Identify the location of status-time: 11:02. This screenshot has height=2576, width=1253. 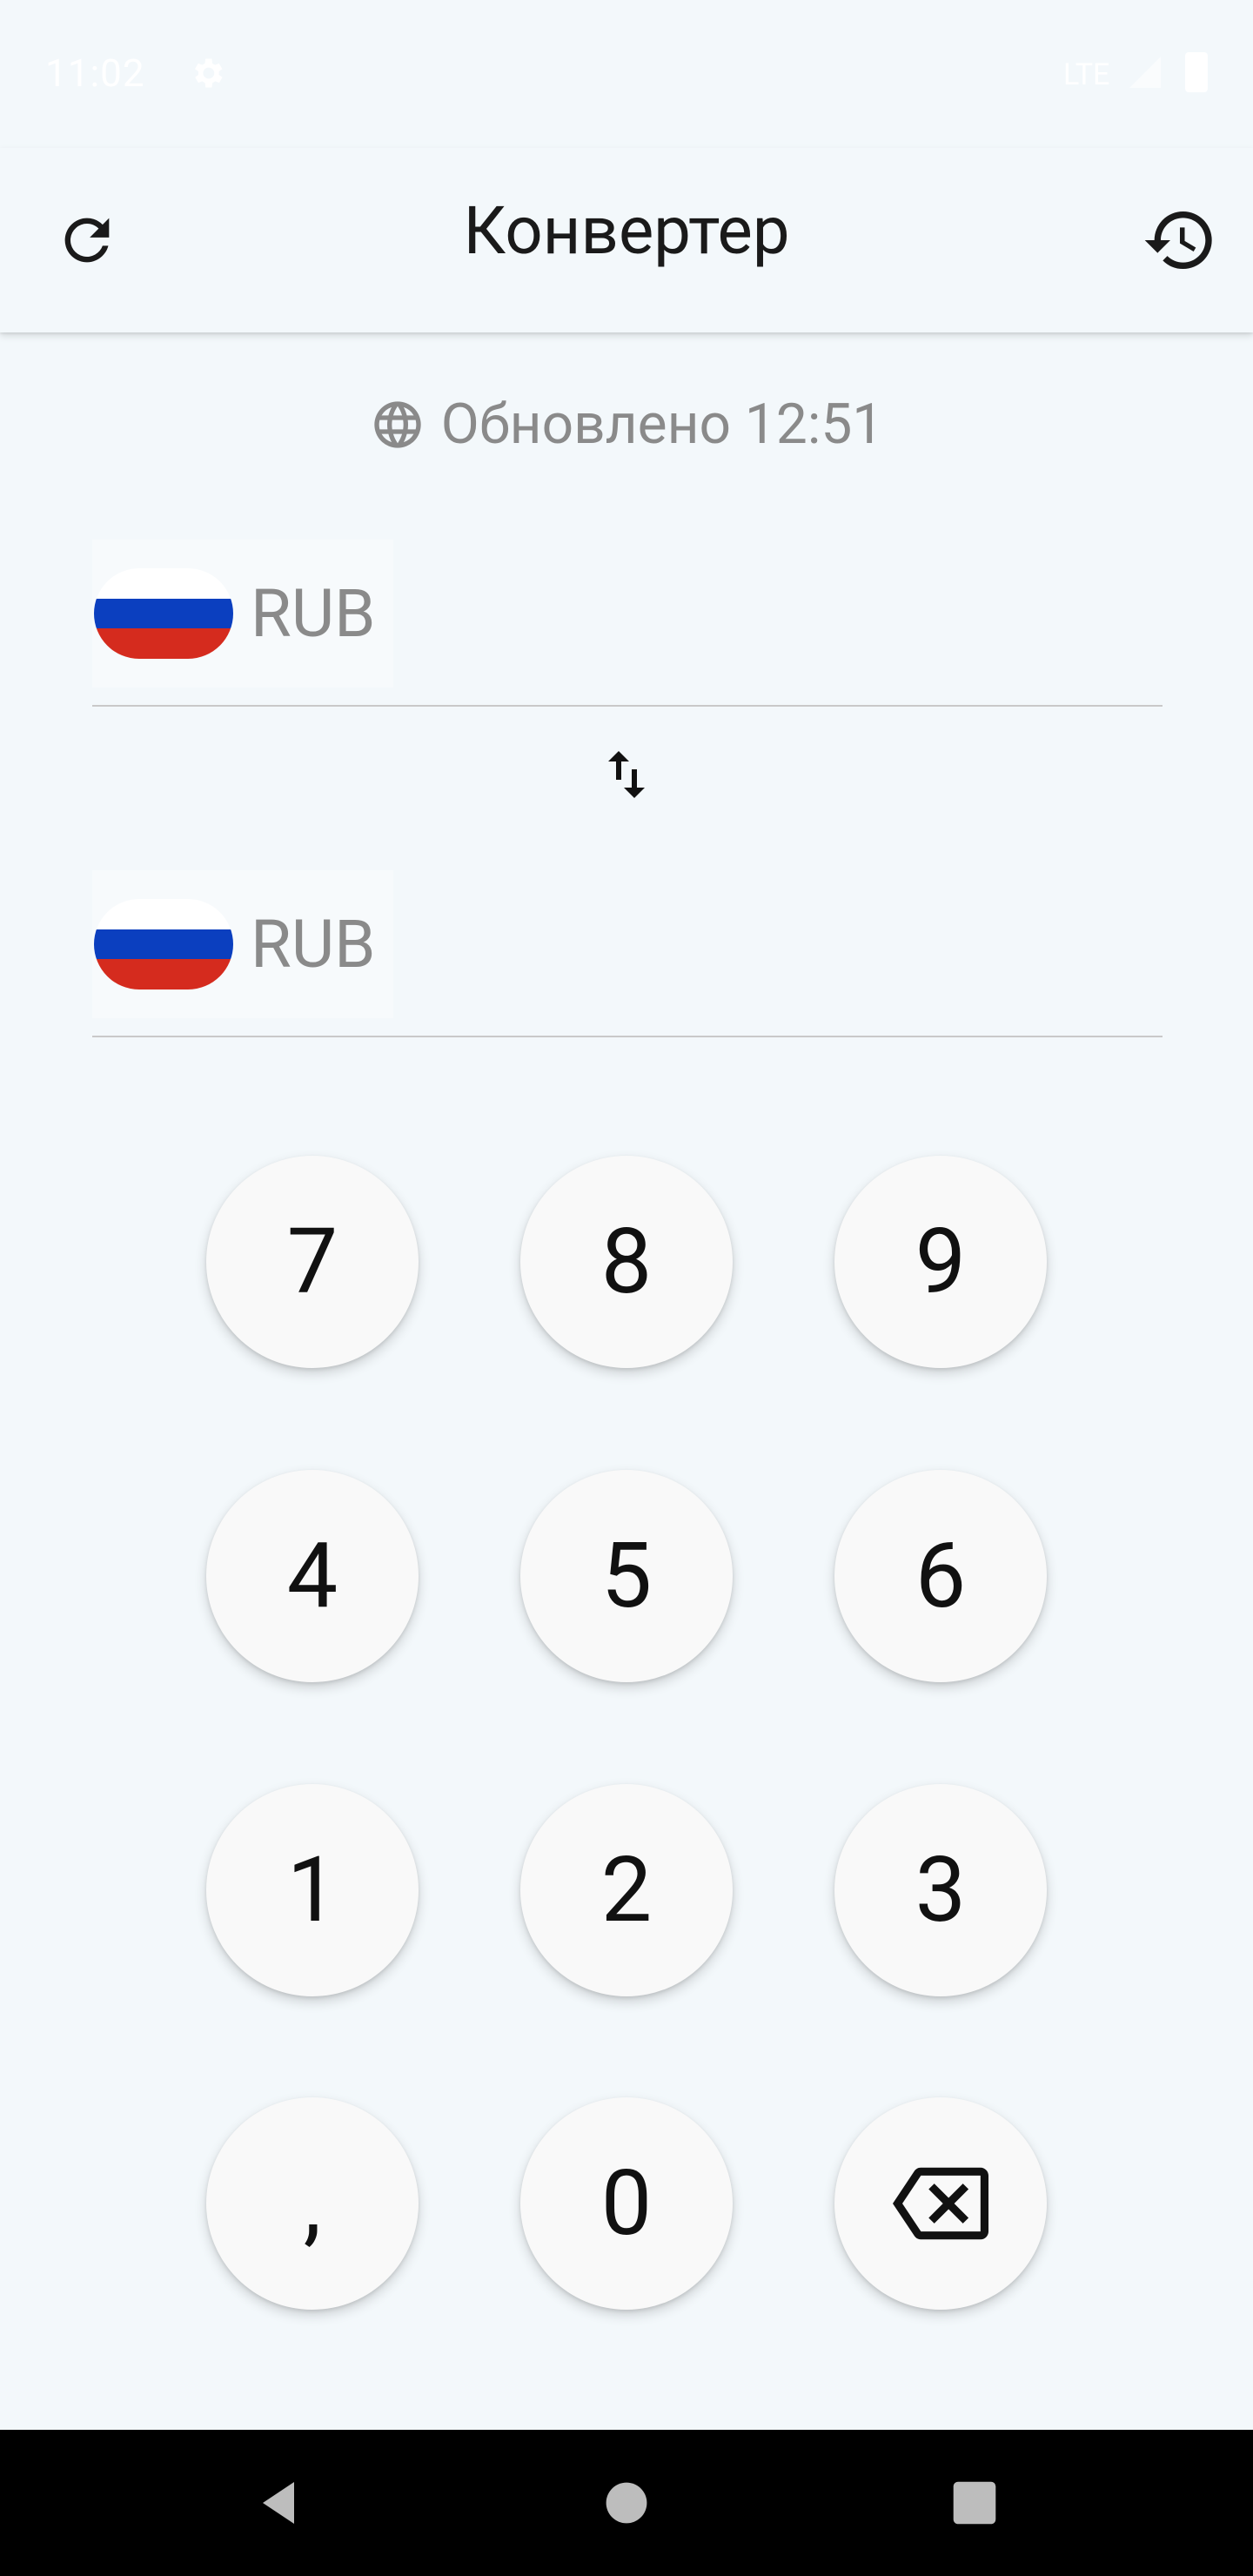
(95, 73).